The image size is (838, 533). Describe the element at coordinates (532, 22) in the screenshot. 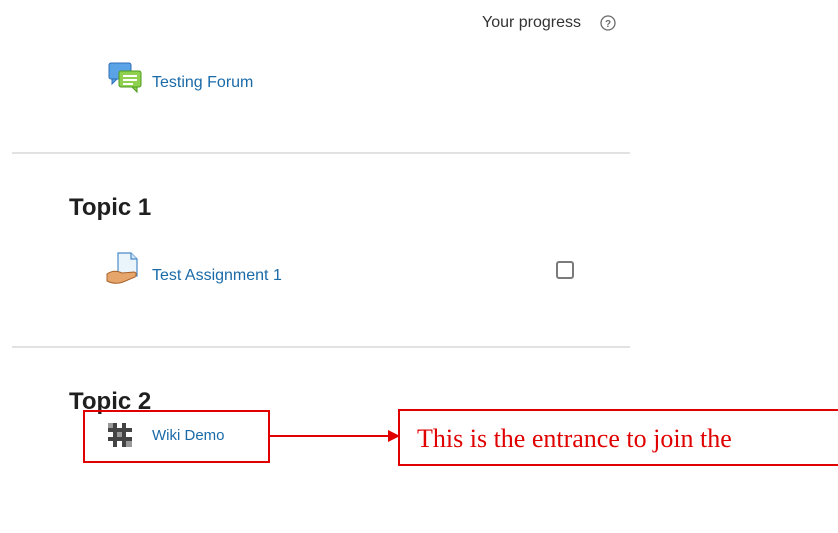

I see `your-progress-label: Your progress` at that location.